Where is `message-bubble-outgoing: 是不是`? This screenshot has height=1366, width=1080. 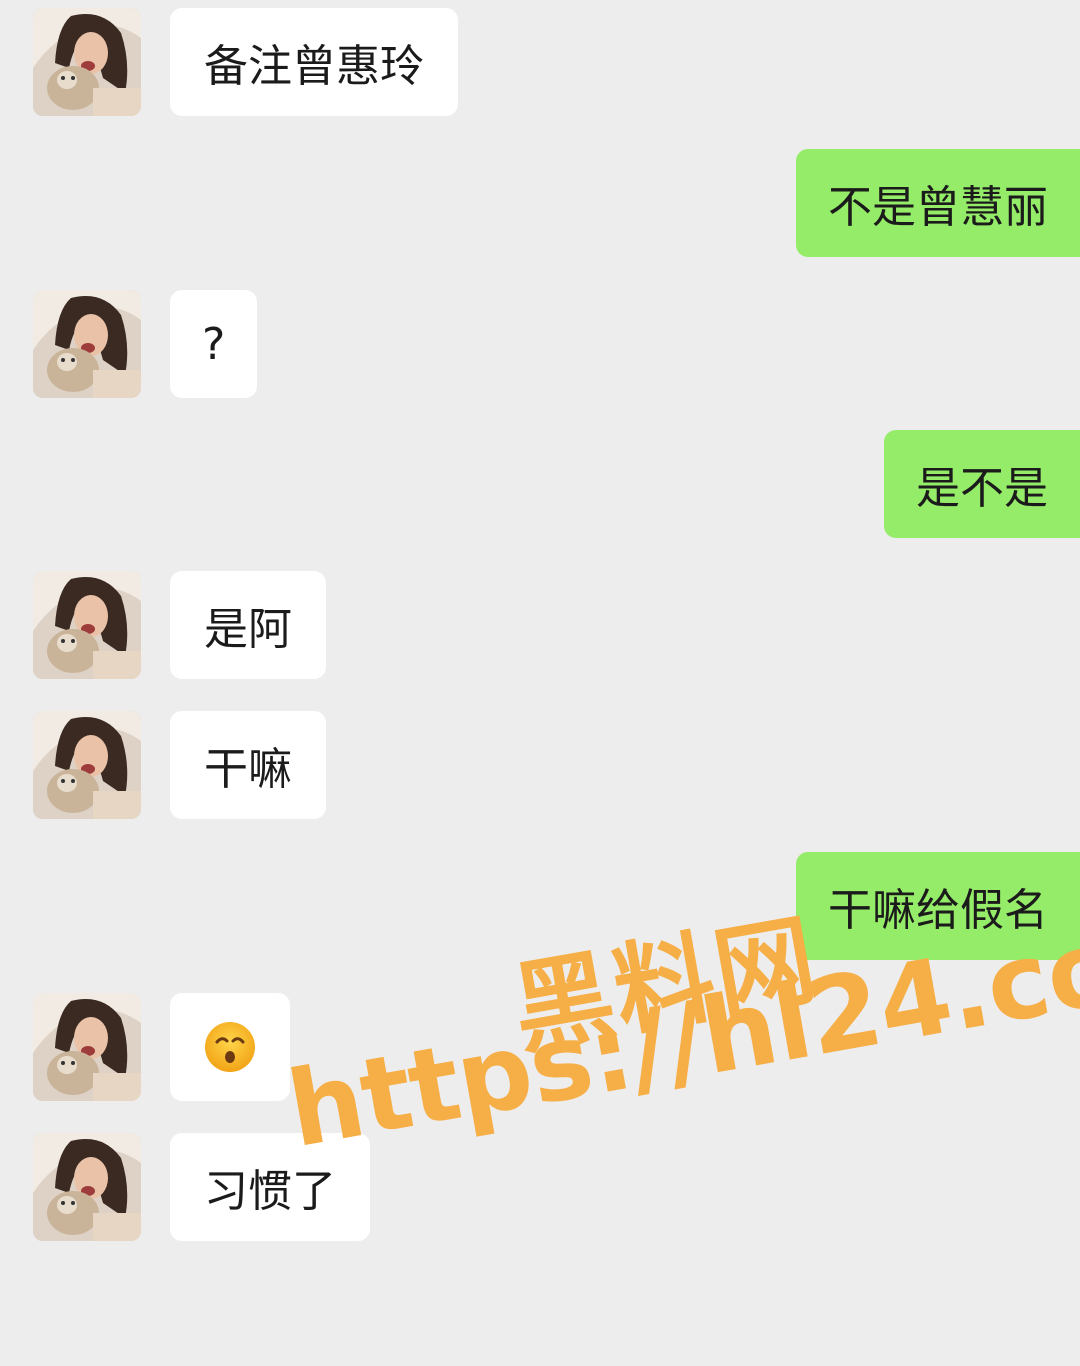
message-bubble-outgoing: 是不是 is located at coordinates (982, 484).